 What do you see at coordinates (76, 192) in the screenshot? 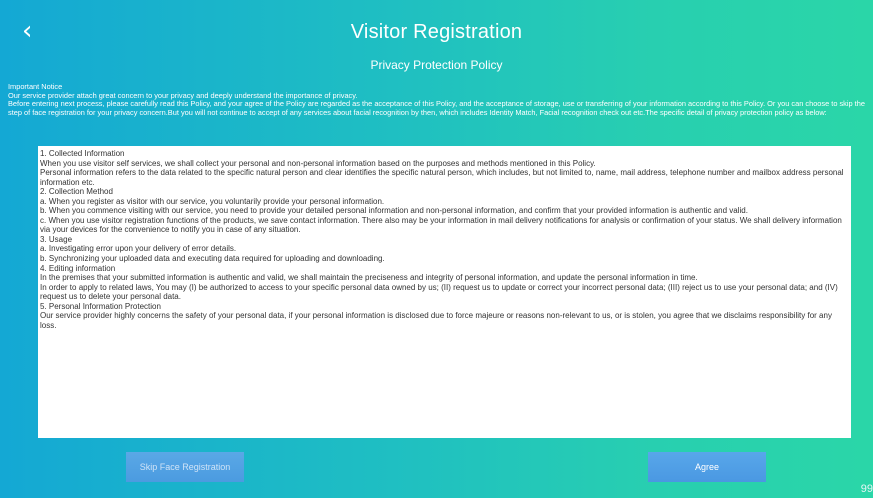
I see `policy-heading: 2. Collection Method` at bounding box center [76, 192].